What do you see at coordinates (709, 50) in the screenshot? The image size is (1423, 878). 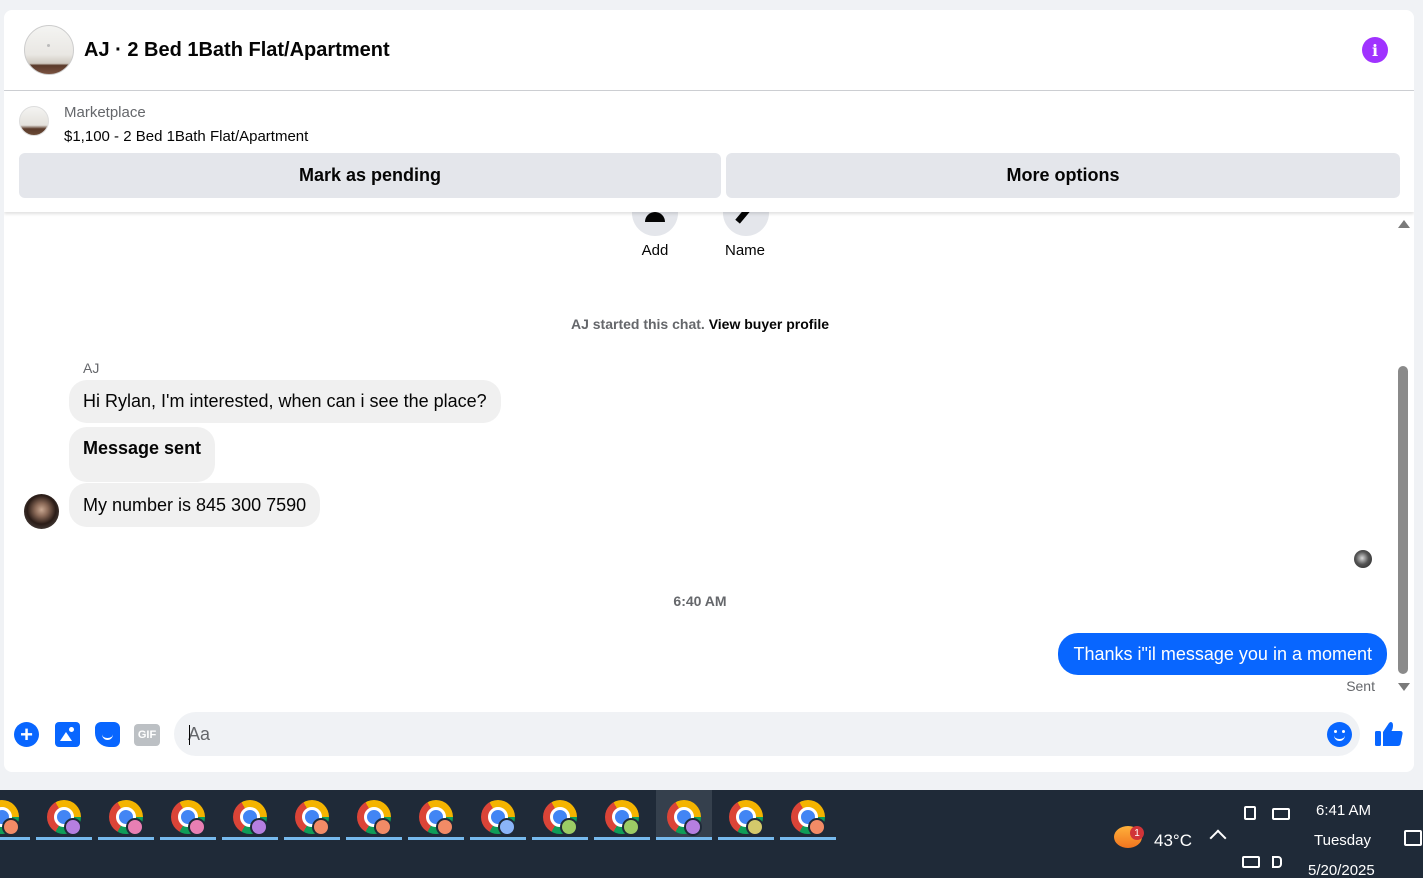 I see `chat-header: AJ · 2 Bed 1Bath Flat/Apartment i` at bounding box center [709, 50].